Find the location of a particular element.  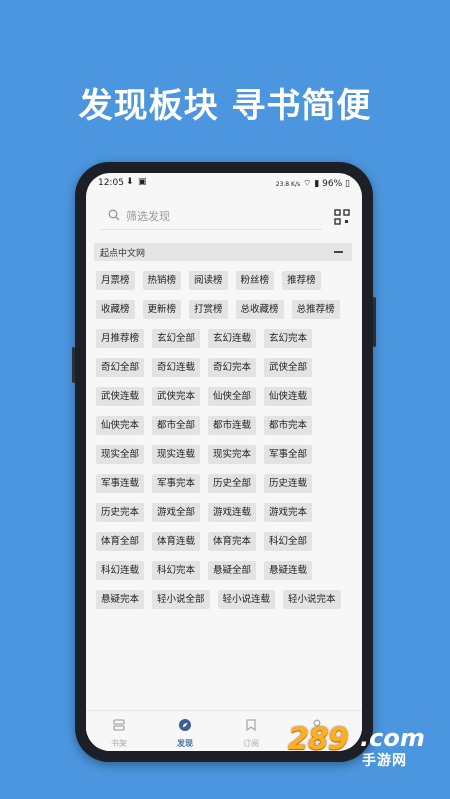

category-tag: 都市完本 is located at coordinates (288, 425).